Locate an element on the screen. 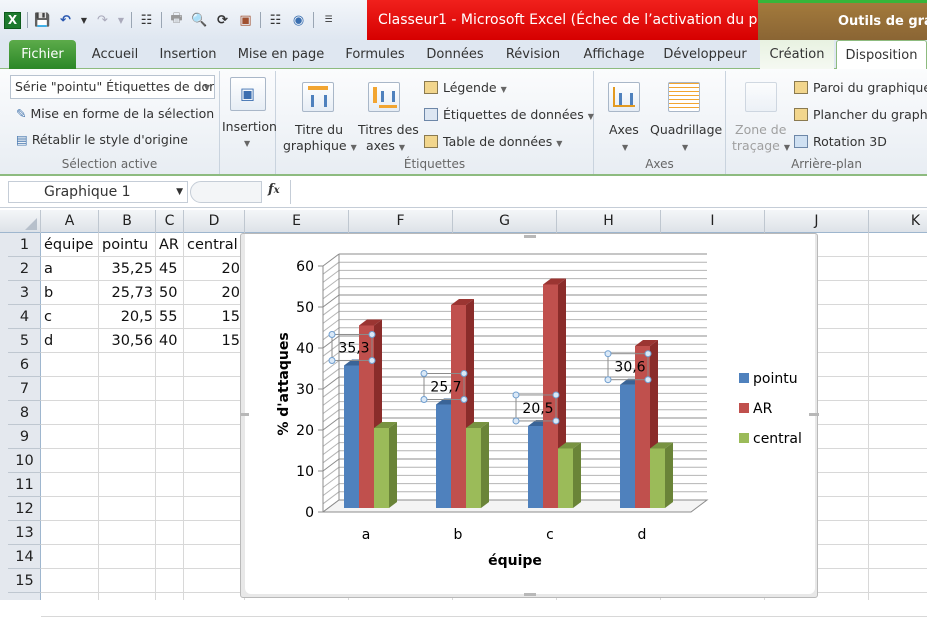 This screenshot has width=927, height=617. row-header: 6 is located at coordinates (24, 365).